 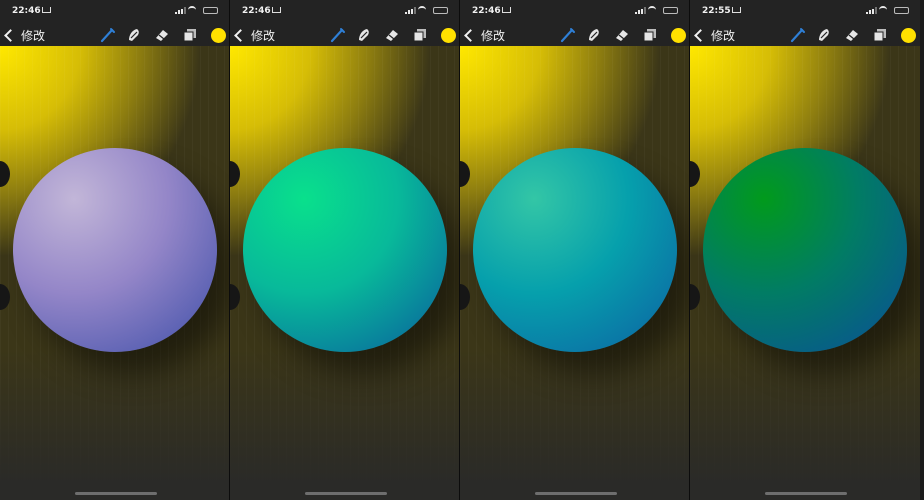 What do you see at coordinates (805, 12) in the screenshot?
I see `status-bar: 22:55` at bounding box center [805, 12].